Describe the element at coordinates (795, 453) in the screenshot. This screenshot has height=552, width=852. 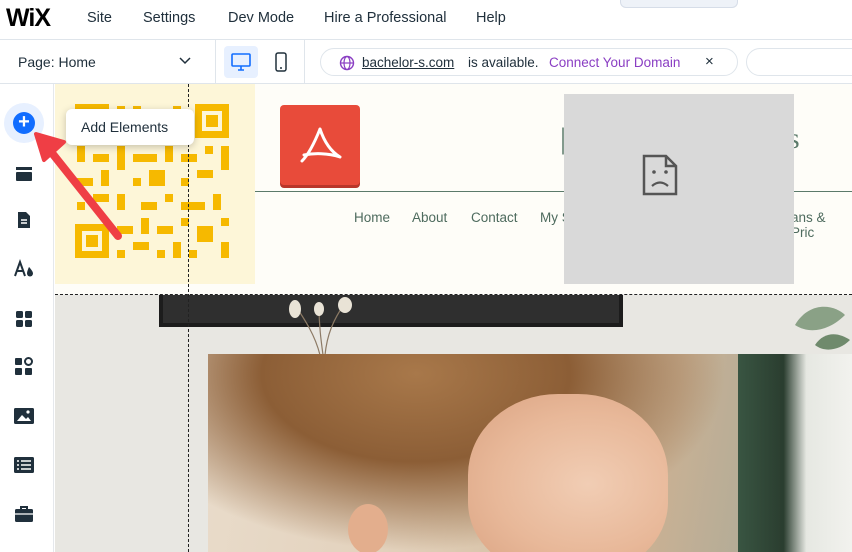
I see `background-shelf` at that location.